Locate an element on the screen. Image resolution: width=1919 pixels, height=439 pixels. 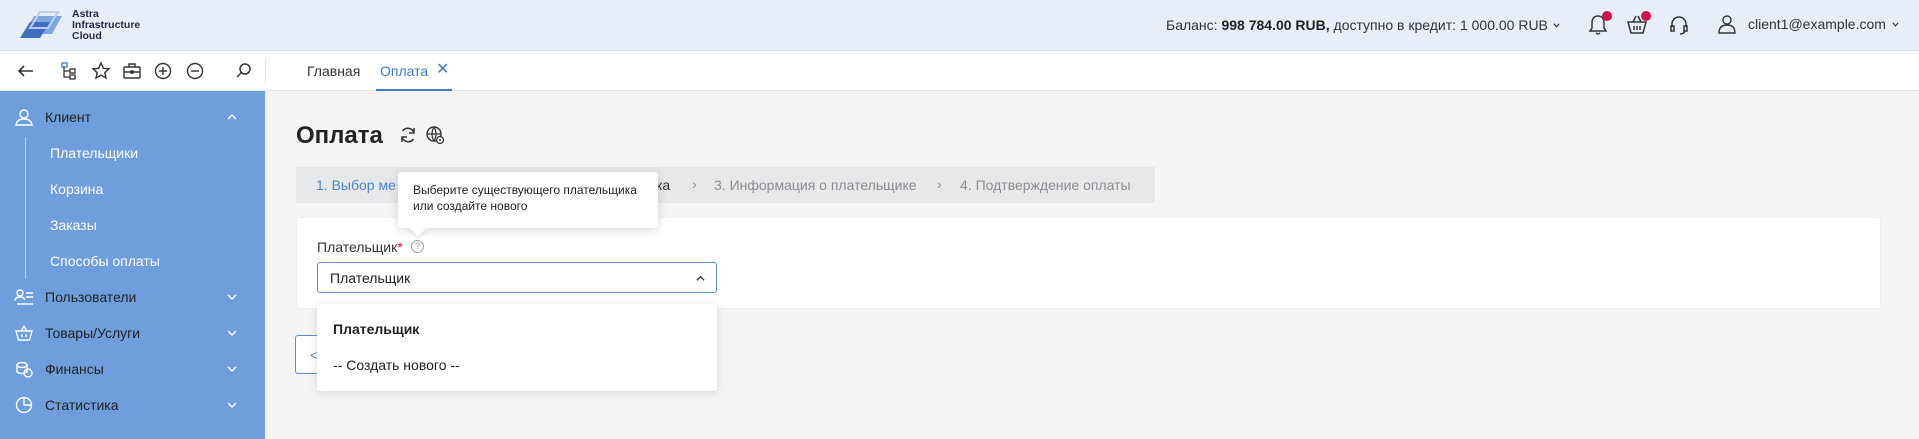
step-3: 3. Информация о плательщике is located at coordinates (815, 185).